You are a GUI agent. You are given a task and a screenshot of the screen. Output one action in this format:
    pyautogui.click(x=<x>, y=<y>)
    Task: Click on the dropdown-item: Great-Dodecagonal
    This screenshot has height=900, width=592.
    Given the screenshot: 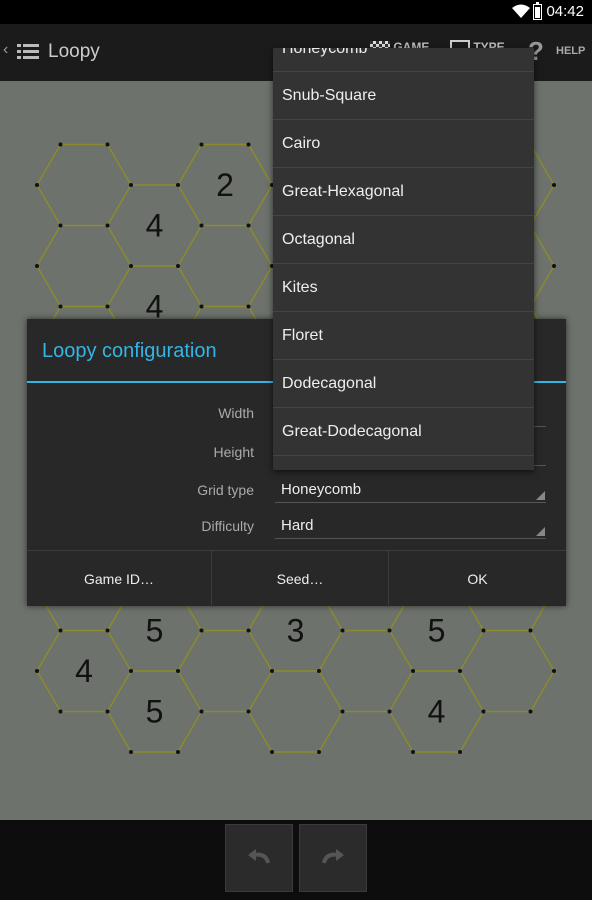 What is the action you would take?
    pyautogui.click(x=403, y=432)
    